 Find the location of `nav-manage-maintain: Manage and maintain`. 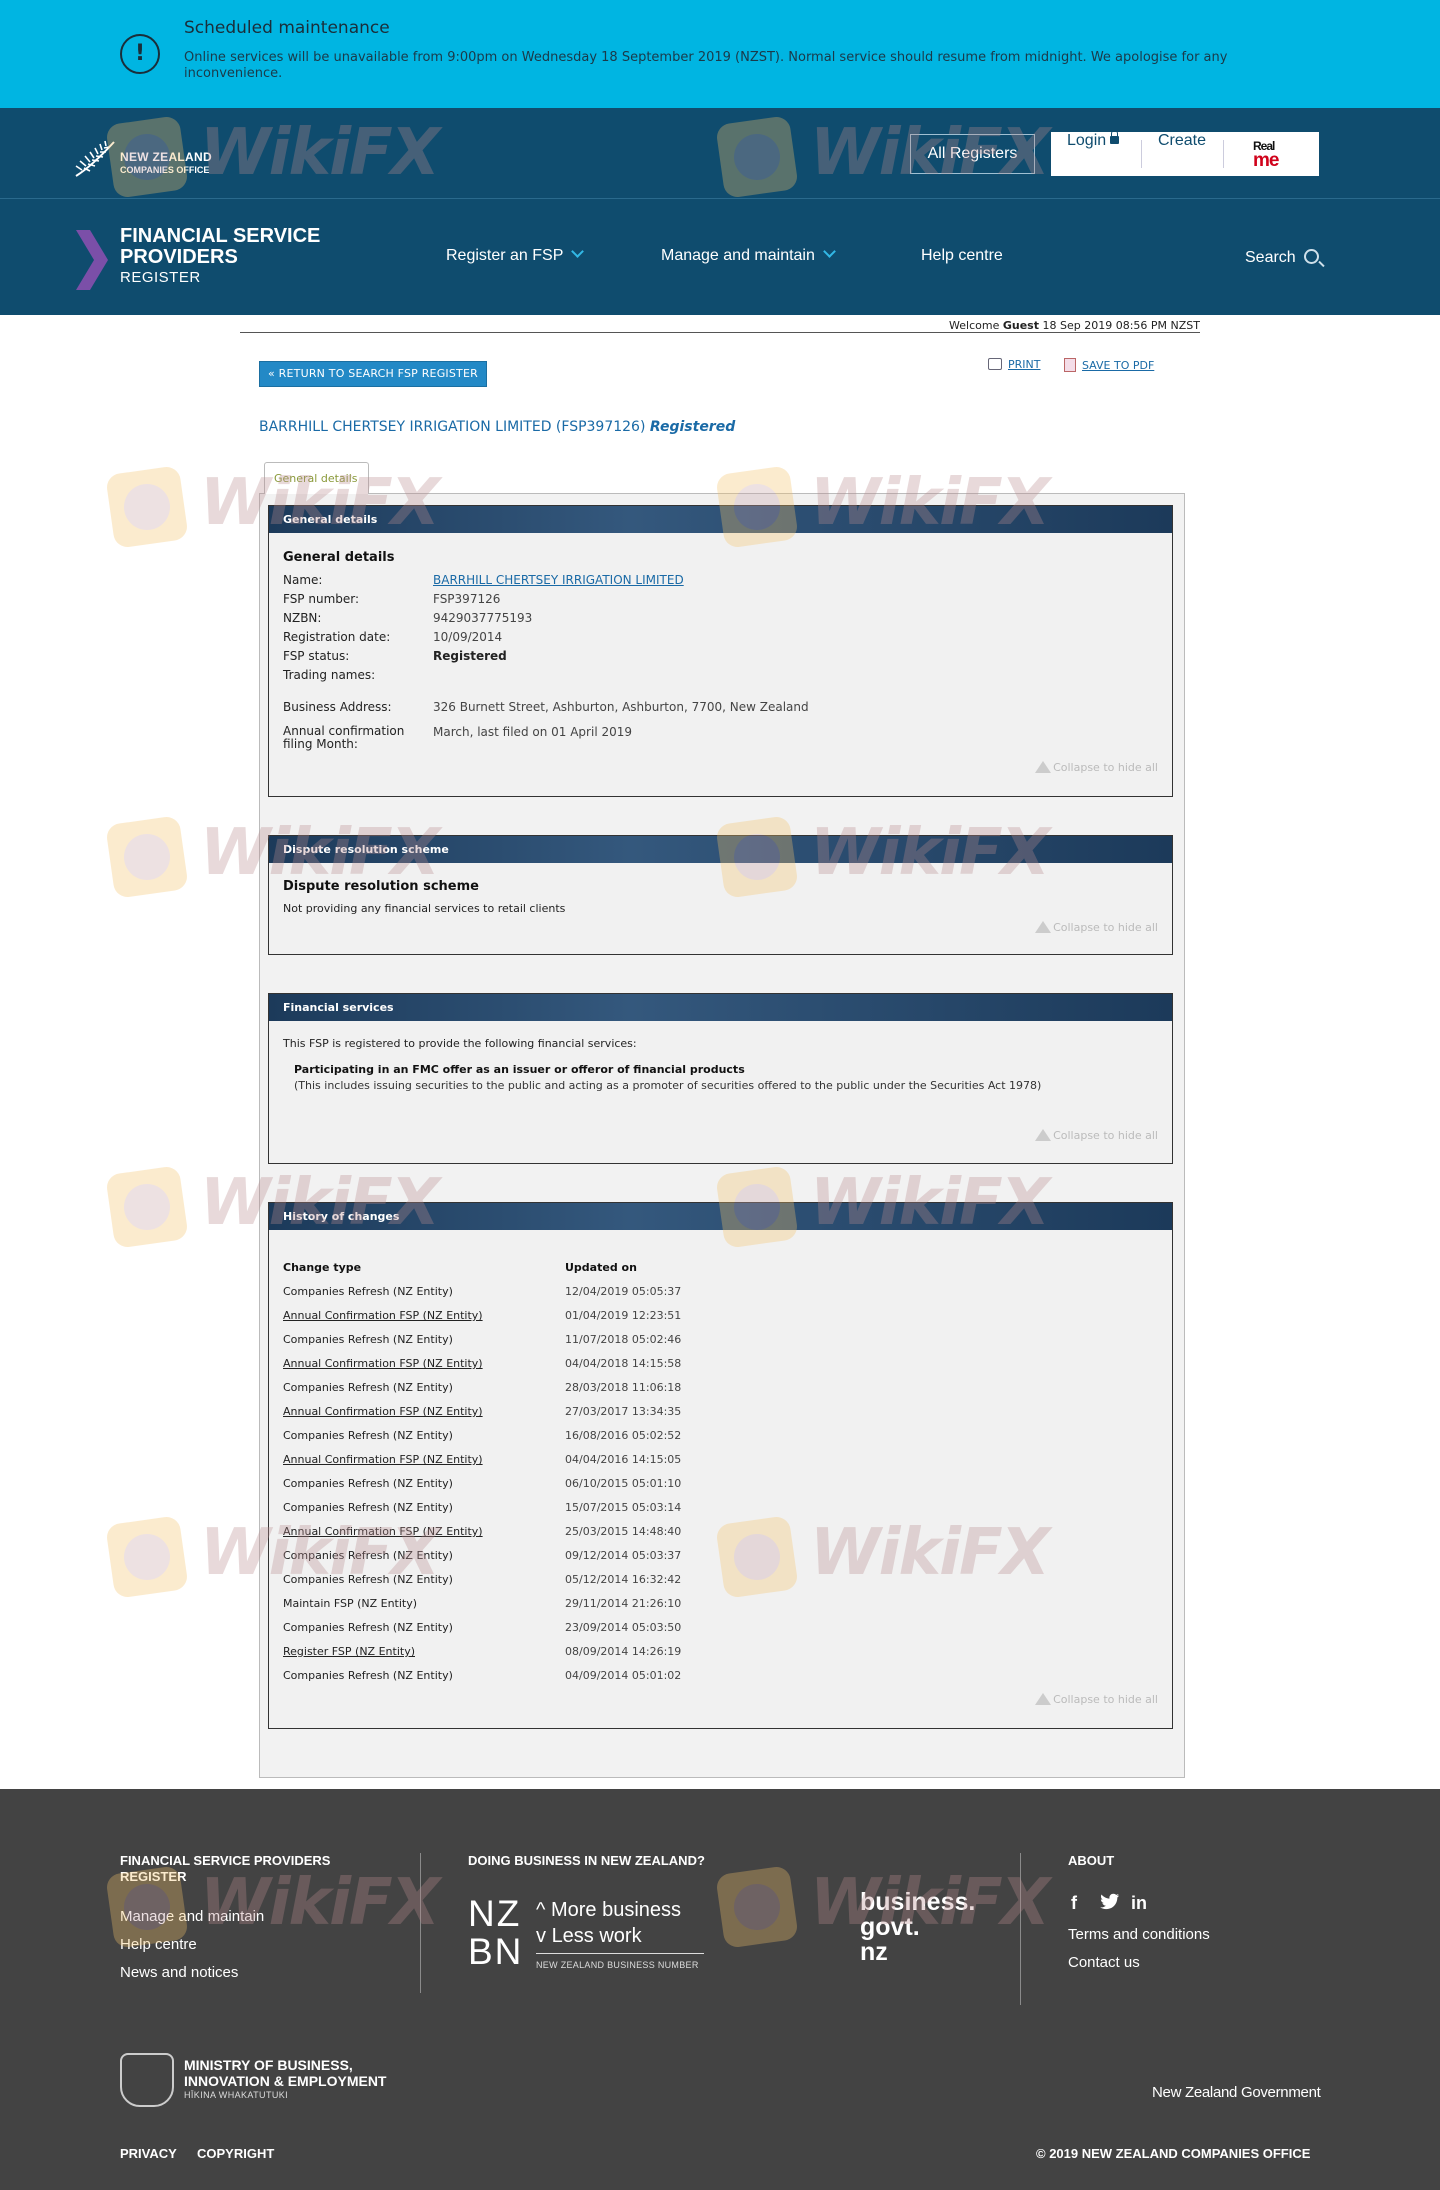

nav-manage-maintain: Manage and maintain is located at coordinates (748, 255).